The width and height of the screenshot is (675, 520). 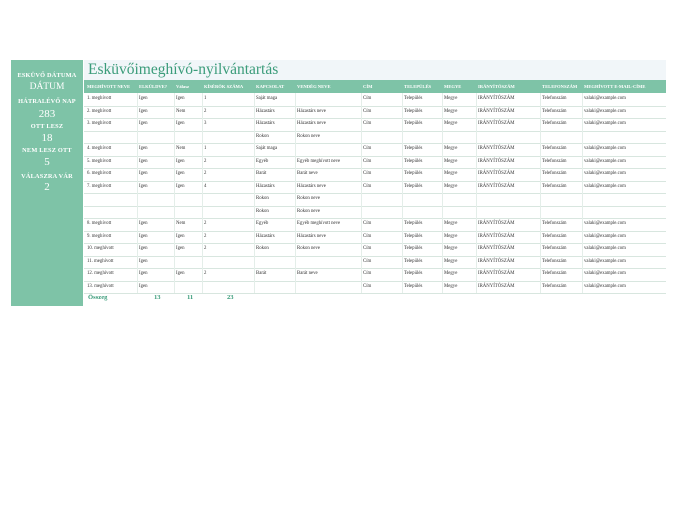 I want to click on column-header-response: Válasz, so click(x=189, y=86).